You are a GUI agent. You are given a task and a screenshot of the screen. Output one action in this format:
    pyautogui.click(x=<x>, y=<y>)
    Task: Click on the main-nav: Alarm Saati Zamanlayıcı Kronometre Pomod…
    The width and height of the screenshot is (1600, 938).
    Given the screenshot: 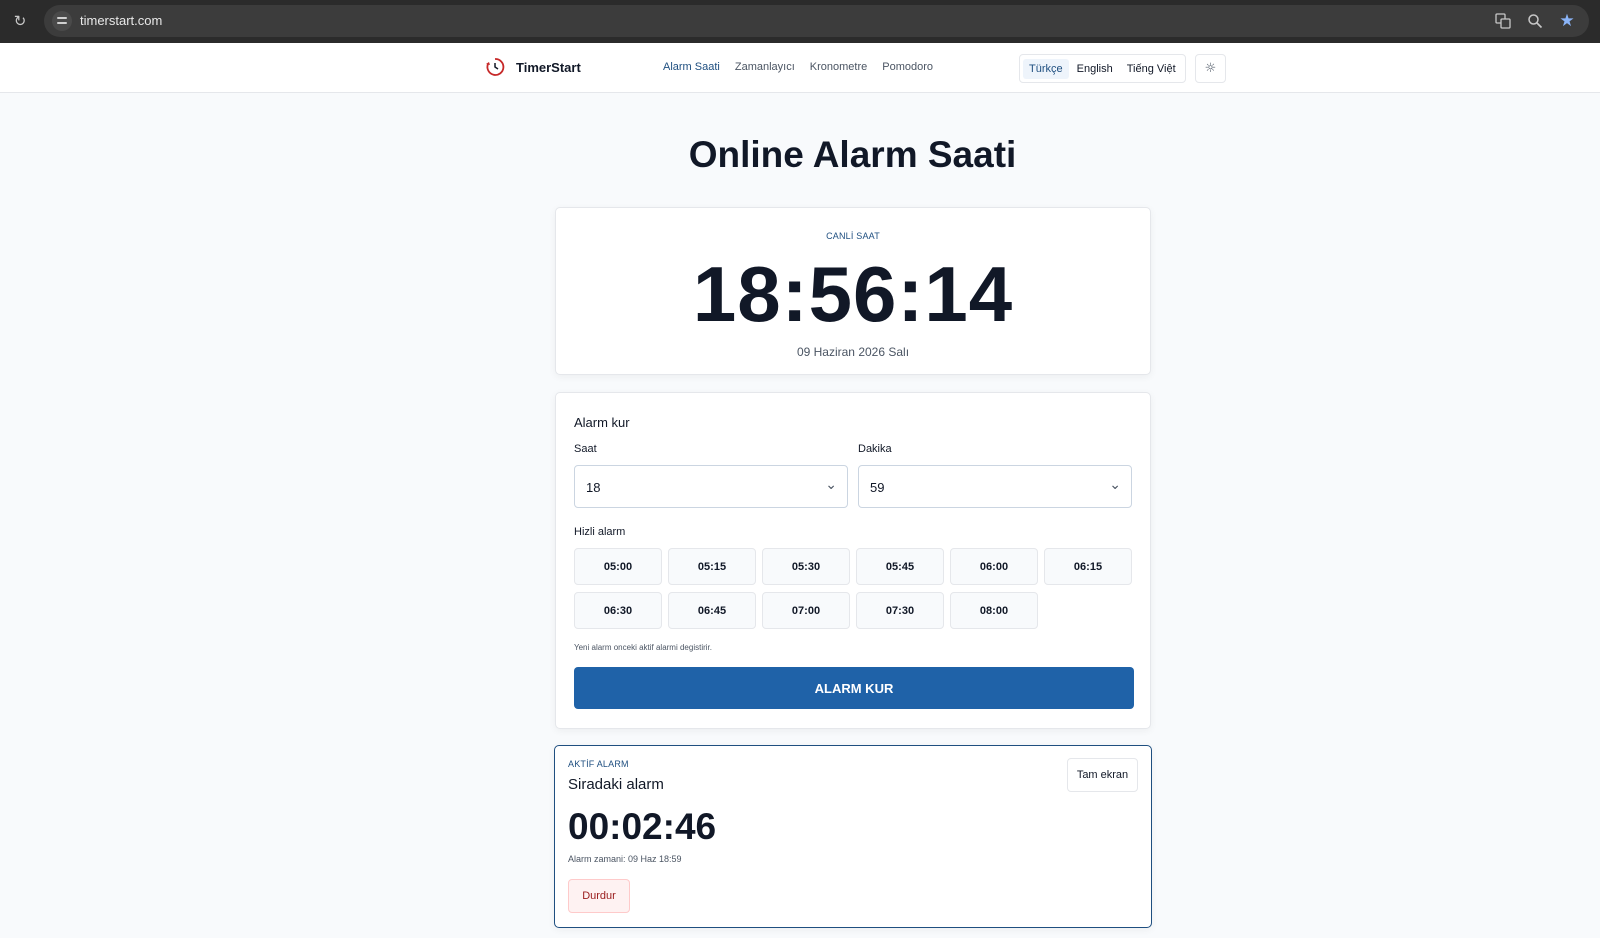 What is the action you would take?
    pyautogui.click(x=798, y=67)
    